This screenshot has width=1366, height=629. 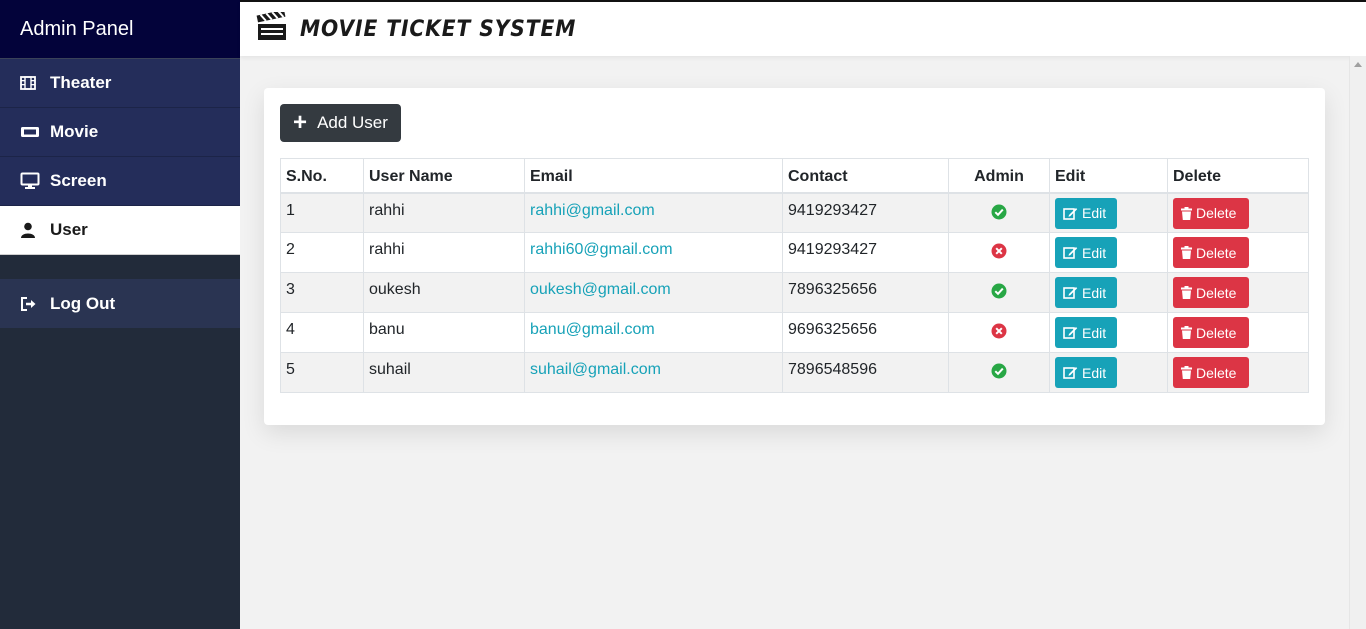 I want to click on cell-email: rahhi@gmail.com, so click(x=653, y=212).